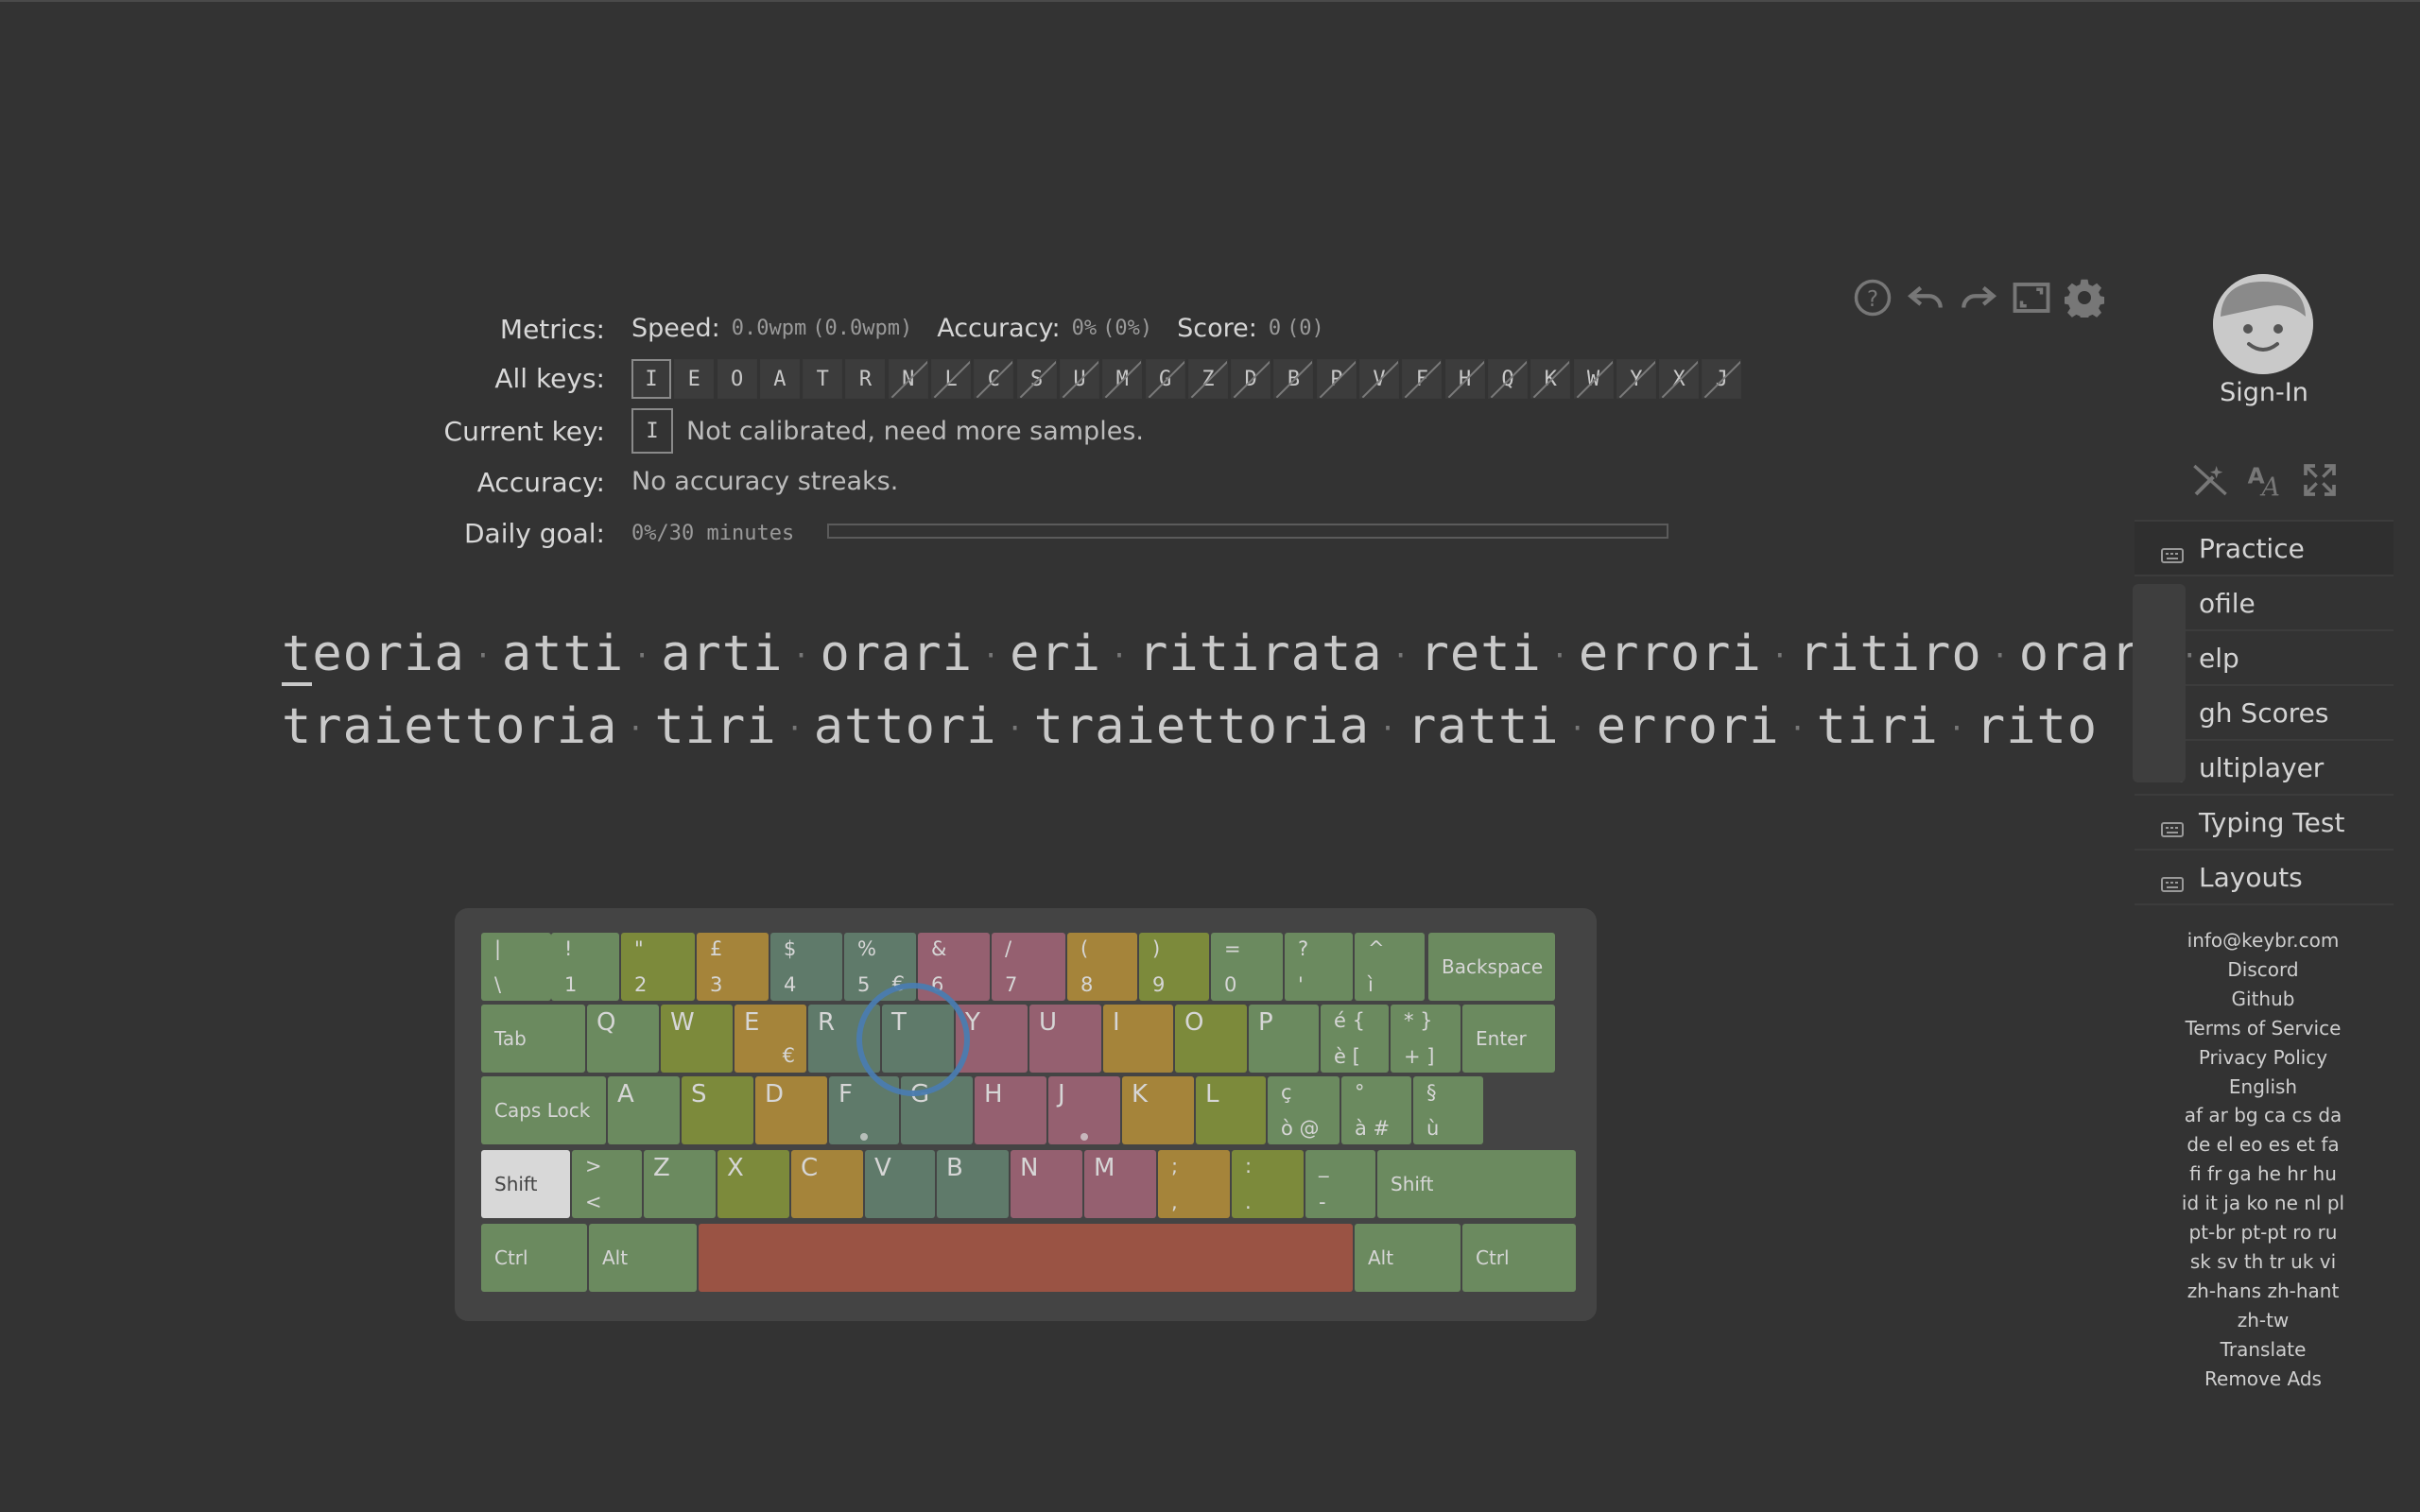  Describe the element at coordinates (753, 1184) in the screenshot. I see `key-x: X` at that location.